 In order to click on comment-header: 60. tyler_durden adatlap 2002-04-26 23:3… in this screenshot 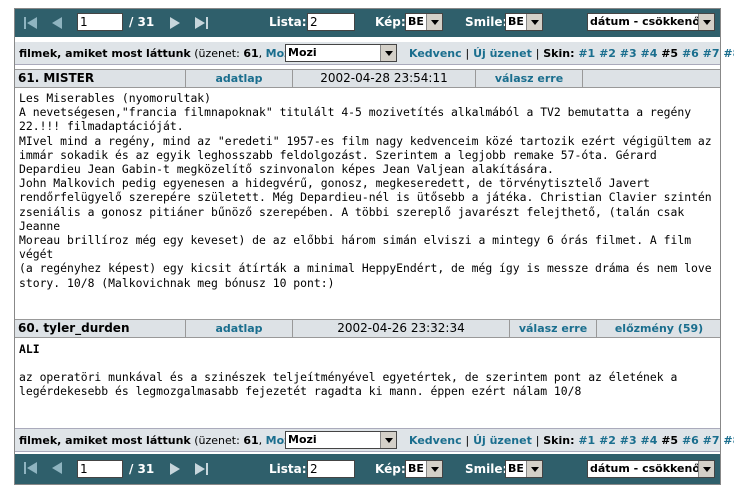, I will do `click(367, 328)`.